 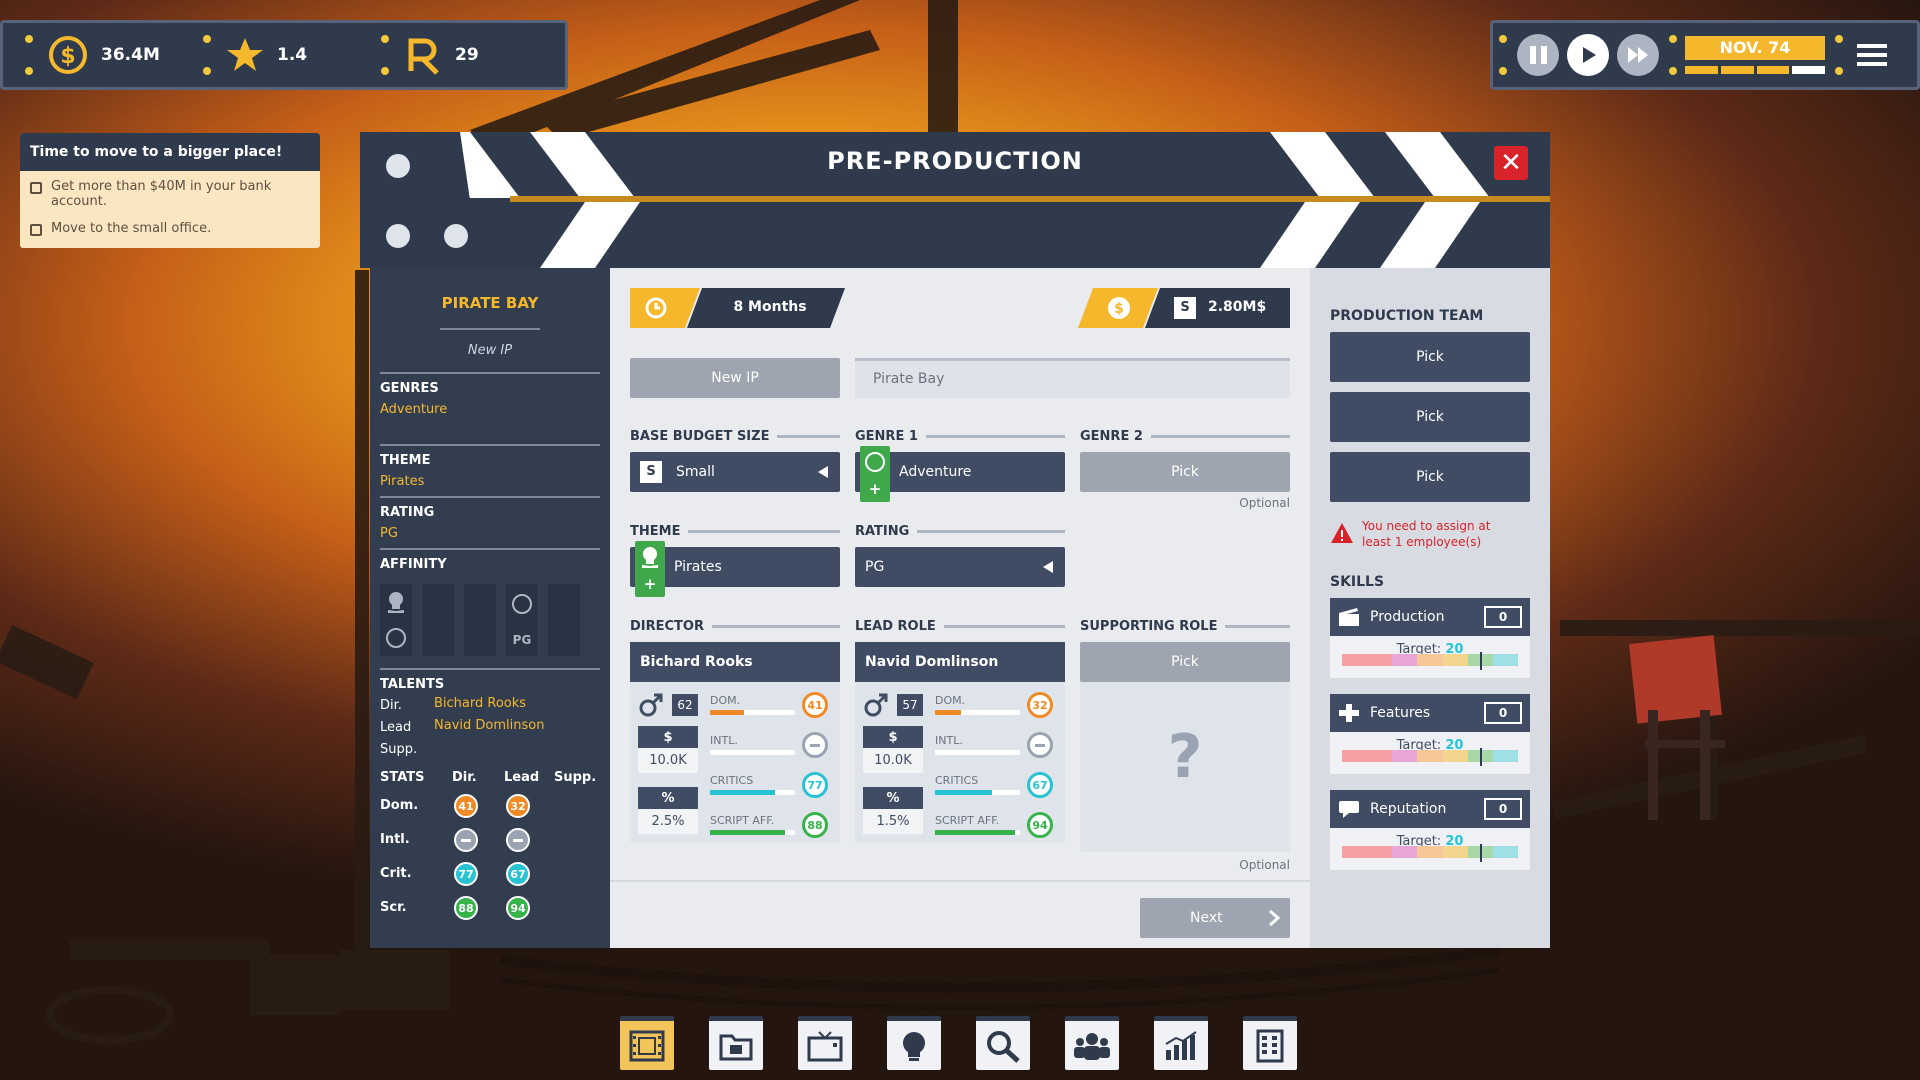 I want to click on followers-value: 29, so click(x=467, y=55).